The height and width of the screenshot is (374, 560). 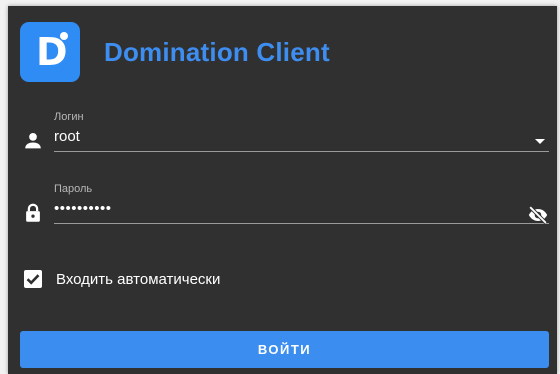 I want to click on login-field: Логин, so click(x=301, y=131).